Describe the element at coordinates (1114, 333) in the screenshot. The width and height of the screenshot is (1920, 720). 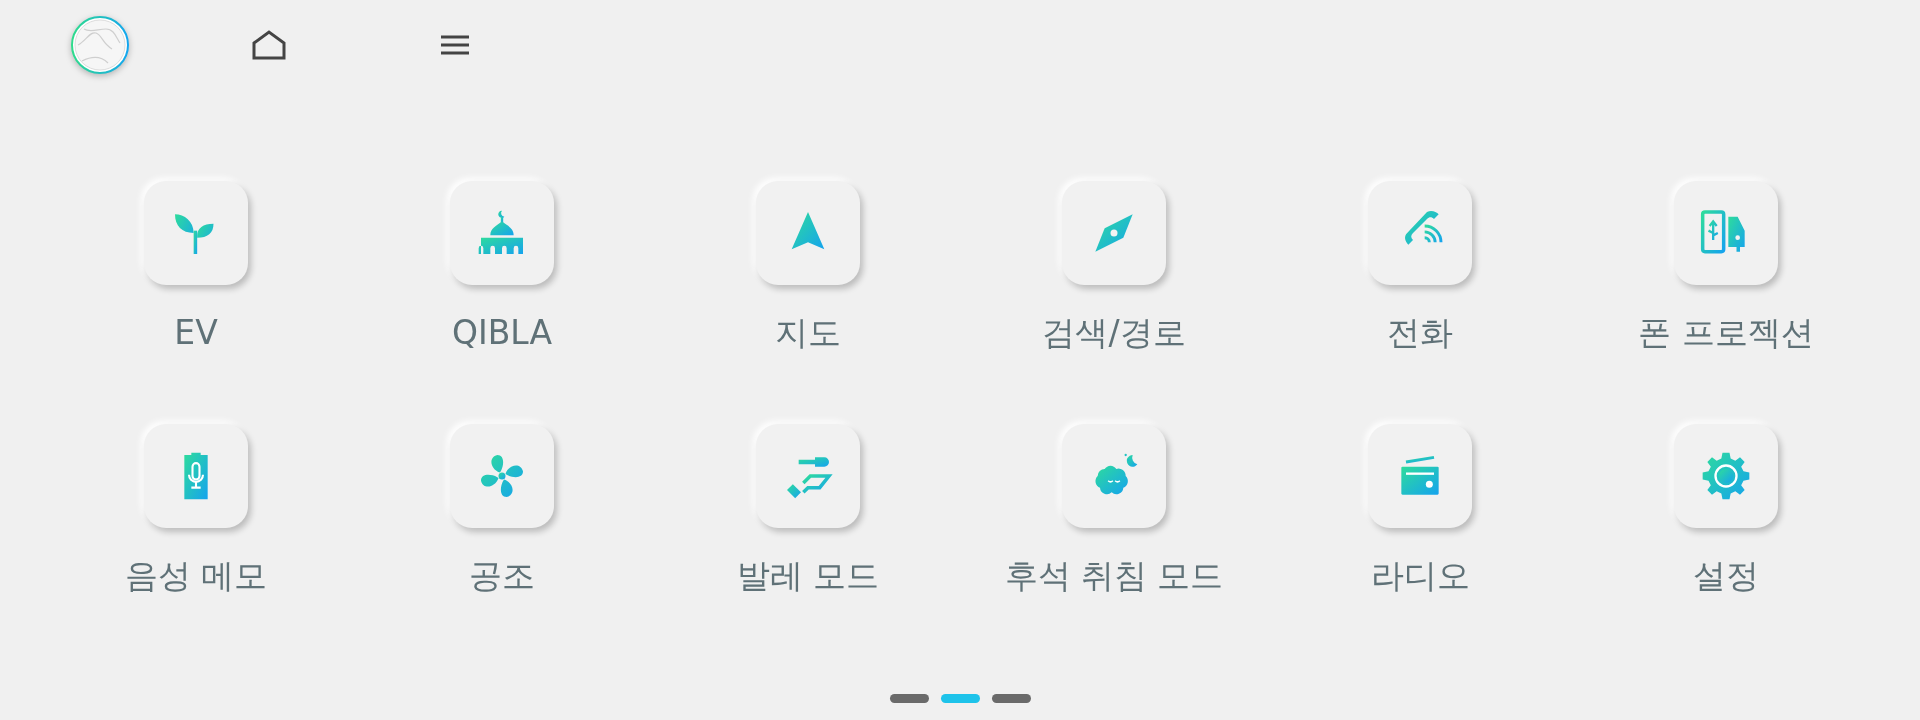
I see `app-label: 검색/경로` at that location.